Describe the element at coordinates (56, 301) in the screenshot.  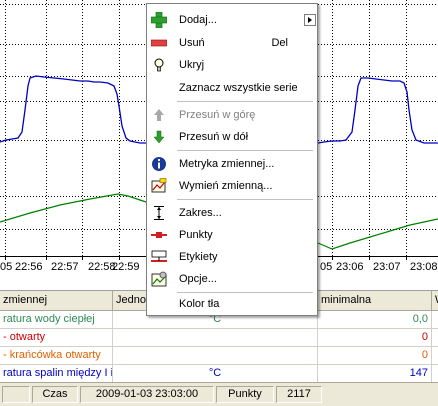
I see `grid-header-name: zmiennej` at that location.